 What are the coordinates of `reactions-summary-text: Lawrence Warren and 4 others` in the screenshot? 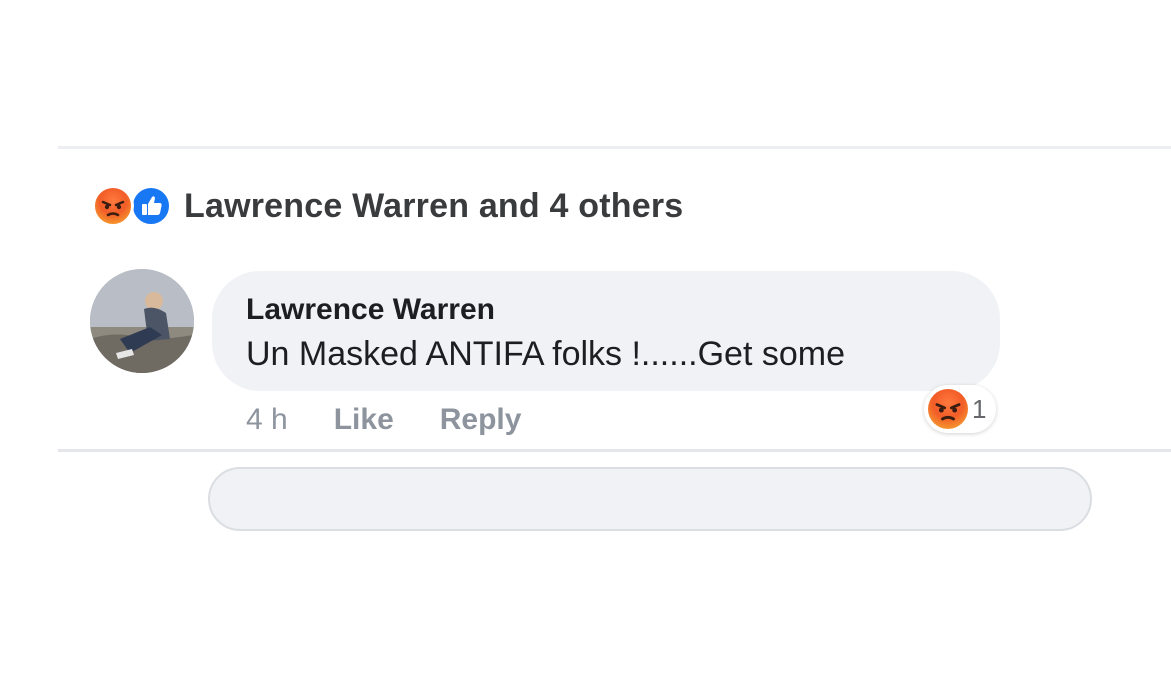 It's located at (433, 206).